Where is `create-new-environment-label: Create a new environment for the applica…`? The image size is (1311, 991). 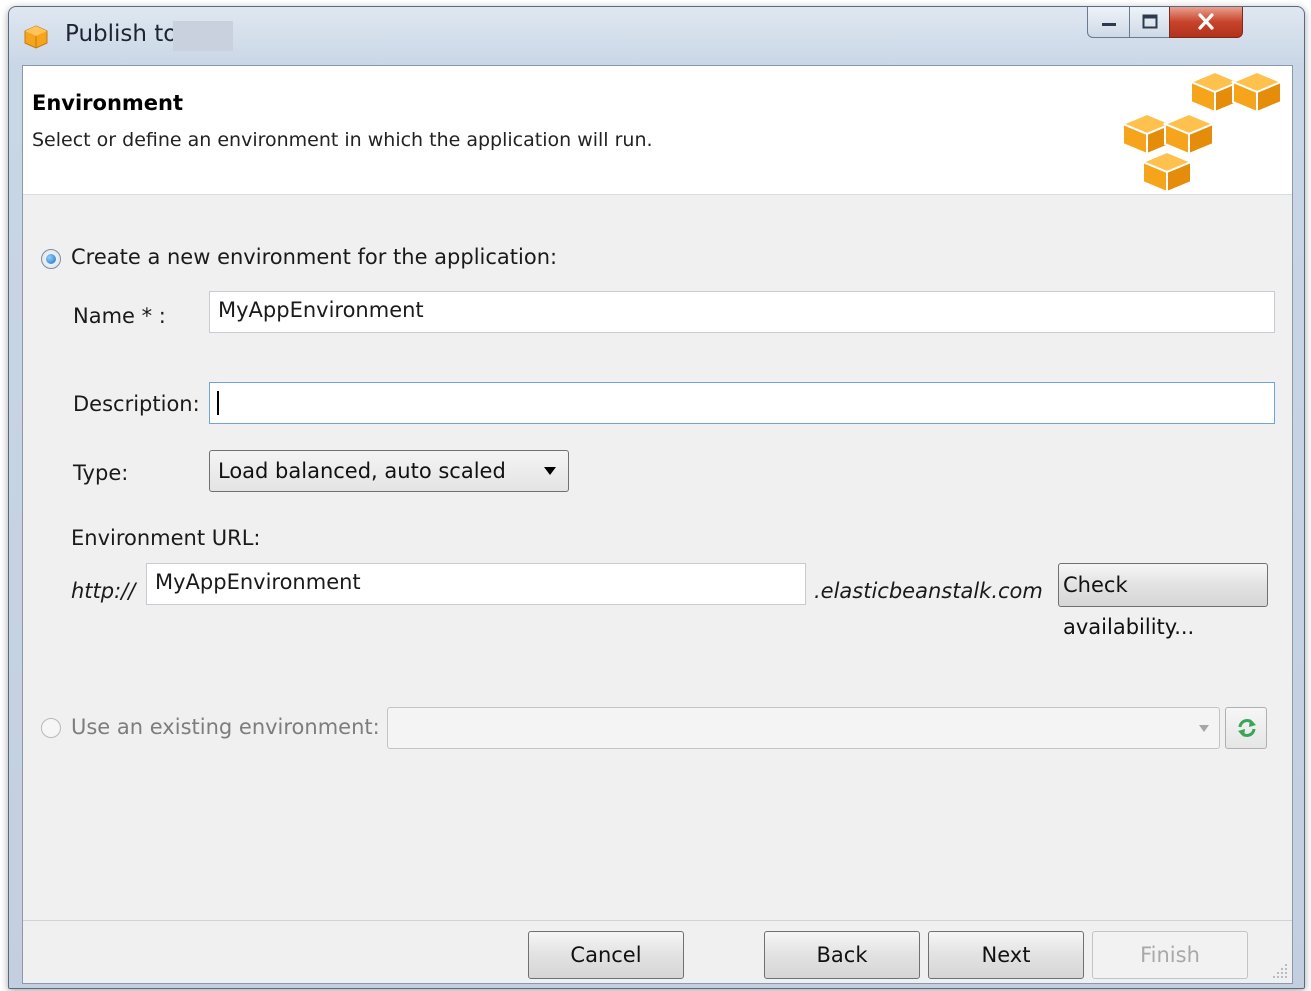
create-new-environment-label: Create a new environment for the applica… is located at coordinates (314, 257).